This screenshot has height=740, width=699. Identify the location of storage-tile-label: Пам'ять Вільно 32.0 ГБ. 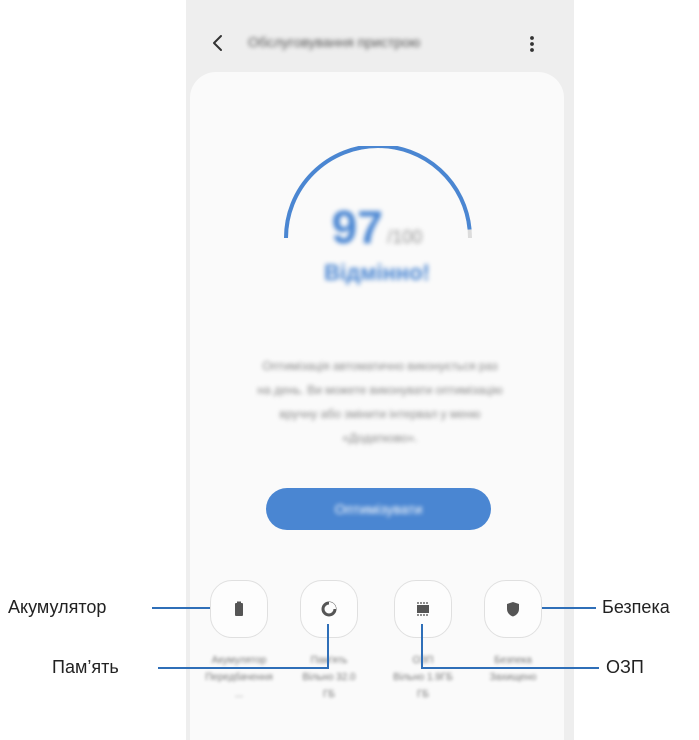
(329, 677).